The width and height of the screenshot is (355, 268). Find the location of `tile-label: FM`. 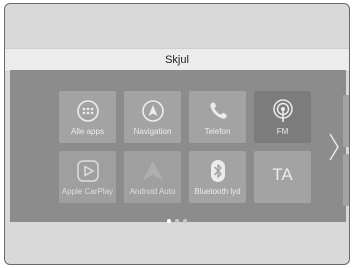

tile-label: FM is located at coordinates (282, 131).